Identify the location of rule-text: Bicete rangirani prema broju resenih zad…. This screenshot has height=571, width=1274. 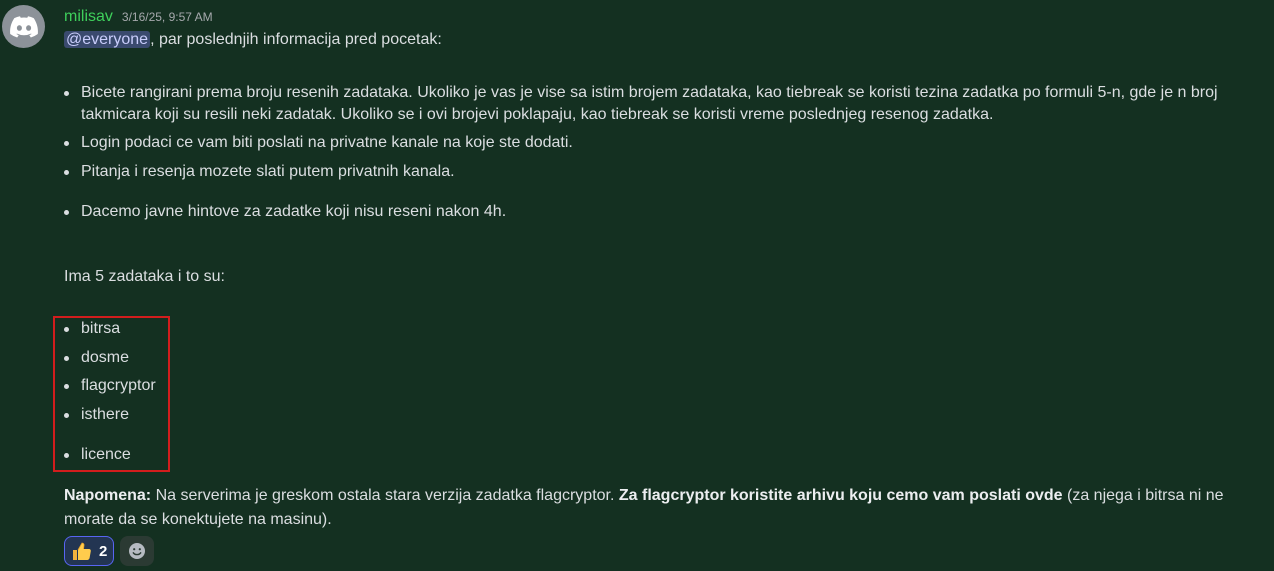
(649, 103).